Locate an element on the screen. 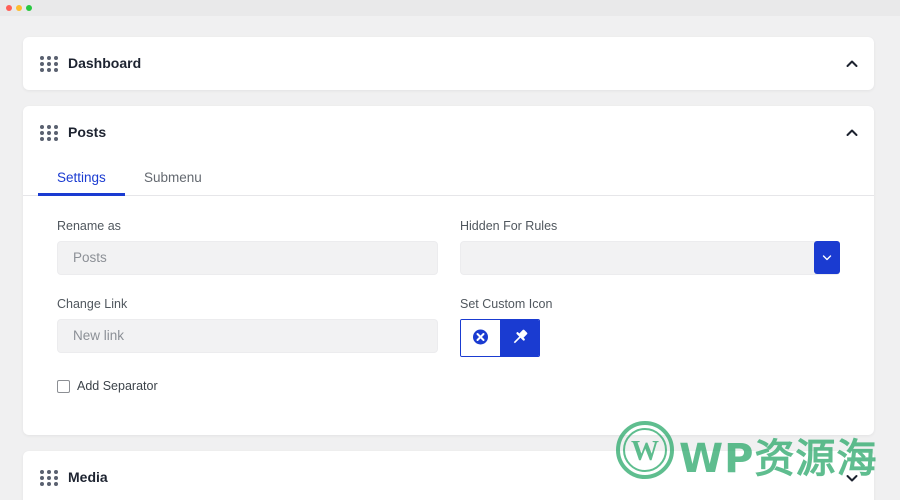 This screenshot has height=500, width=900. hidden-rules-label: Hidden For Rules is located at coordinates (509, 226).